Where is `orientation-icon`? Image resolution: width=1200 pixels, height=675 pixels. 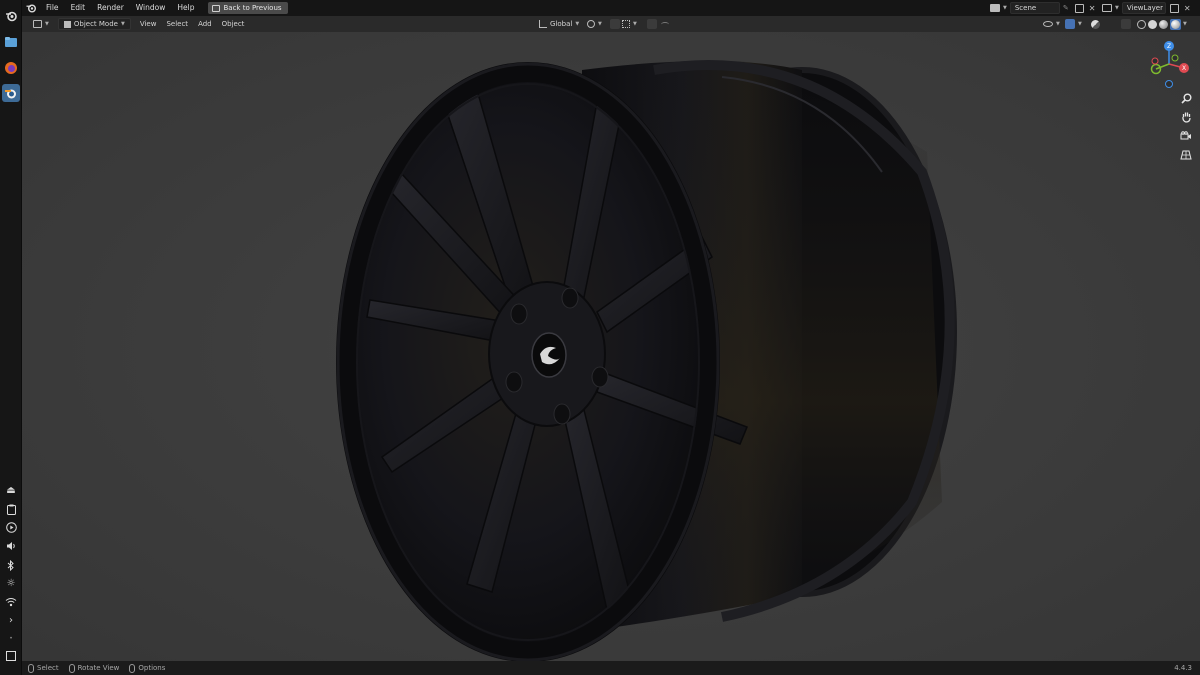
orientation-icon is located at coordinates (543, 24).